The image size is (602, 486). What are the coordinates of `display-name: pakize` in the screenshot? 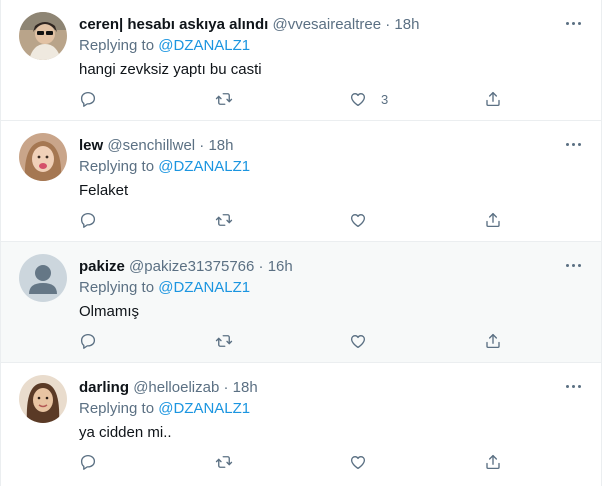 It's located at (102, 266).